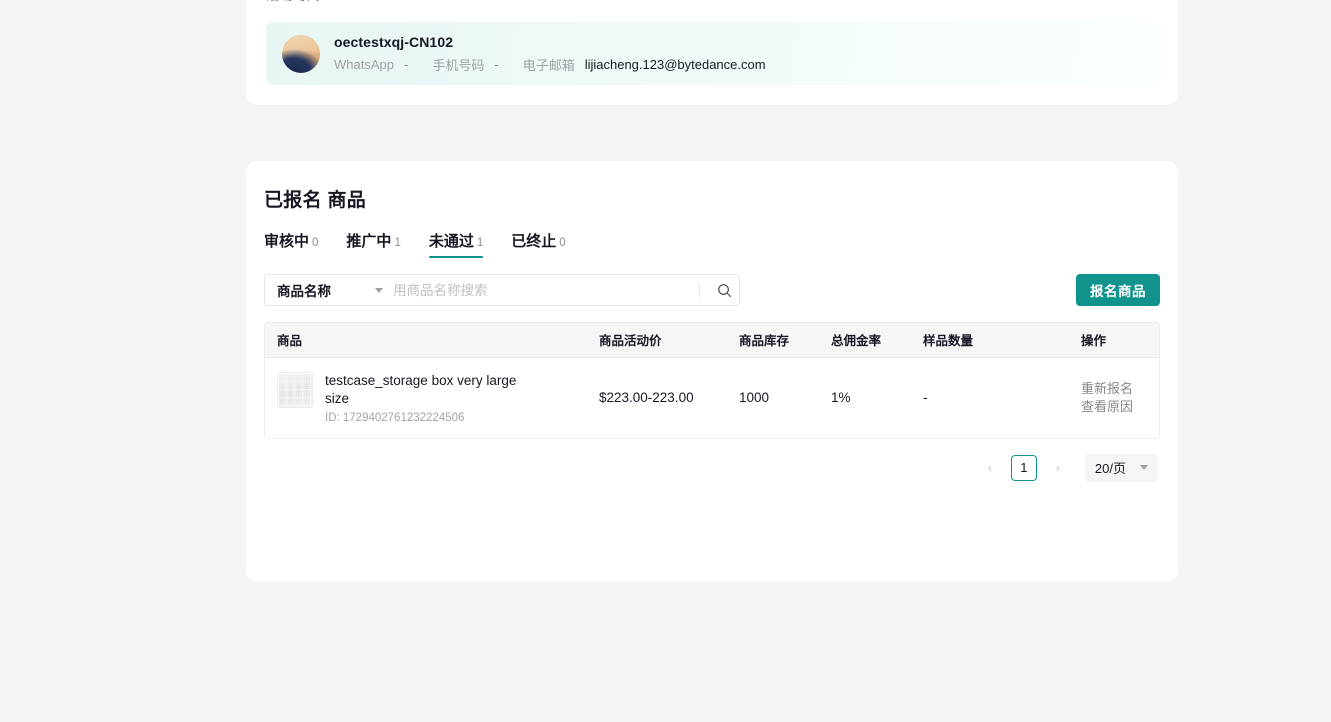 Image resolution: width=1331 pixels, height=722 pixels. I want to click on campaign-date-label: 活动时间, so click(309, 2).